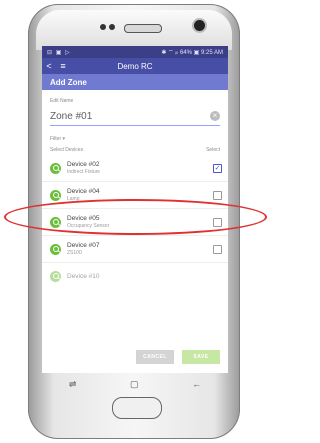  I want to click on zone-name-field: Zone #01 ×, so click(135, 116).